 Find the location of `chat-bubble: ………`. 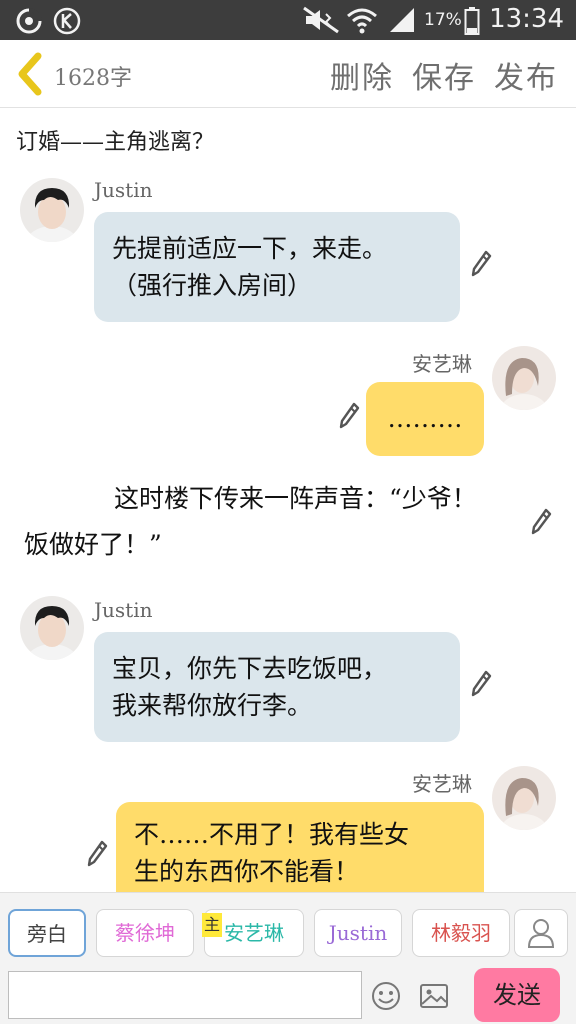

chat-bubble: ……… is located at coordinates (425, 419).